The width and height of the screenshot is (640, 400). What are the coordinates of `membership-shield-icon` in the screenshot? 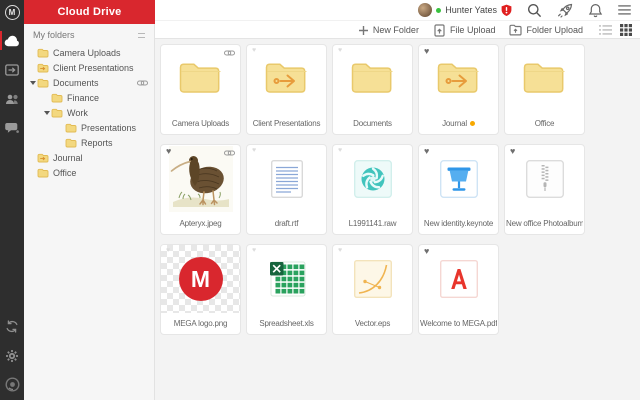 It's located at (506, 10).